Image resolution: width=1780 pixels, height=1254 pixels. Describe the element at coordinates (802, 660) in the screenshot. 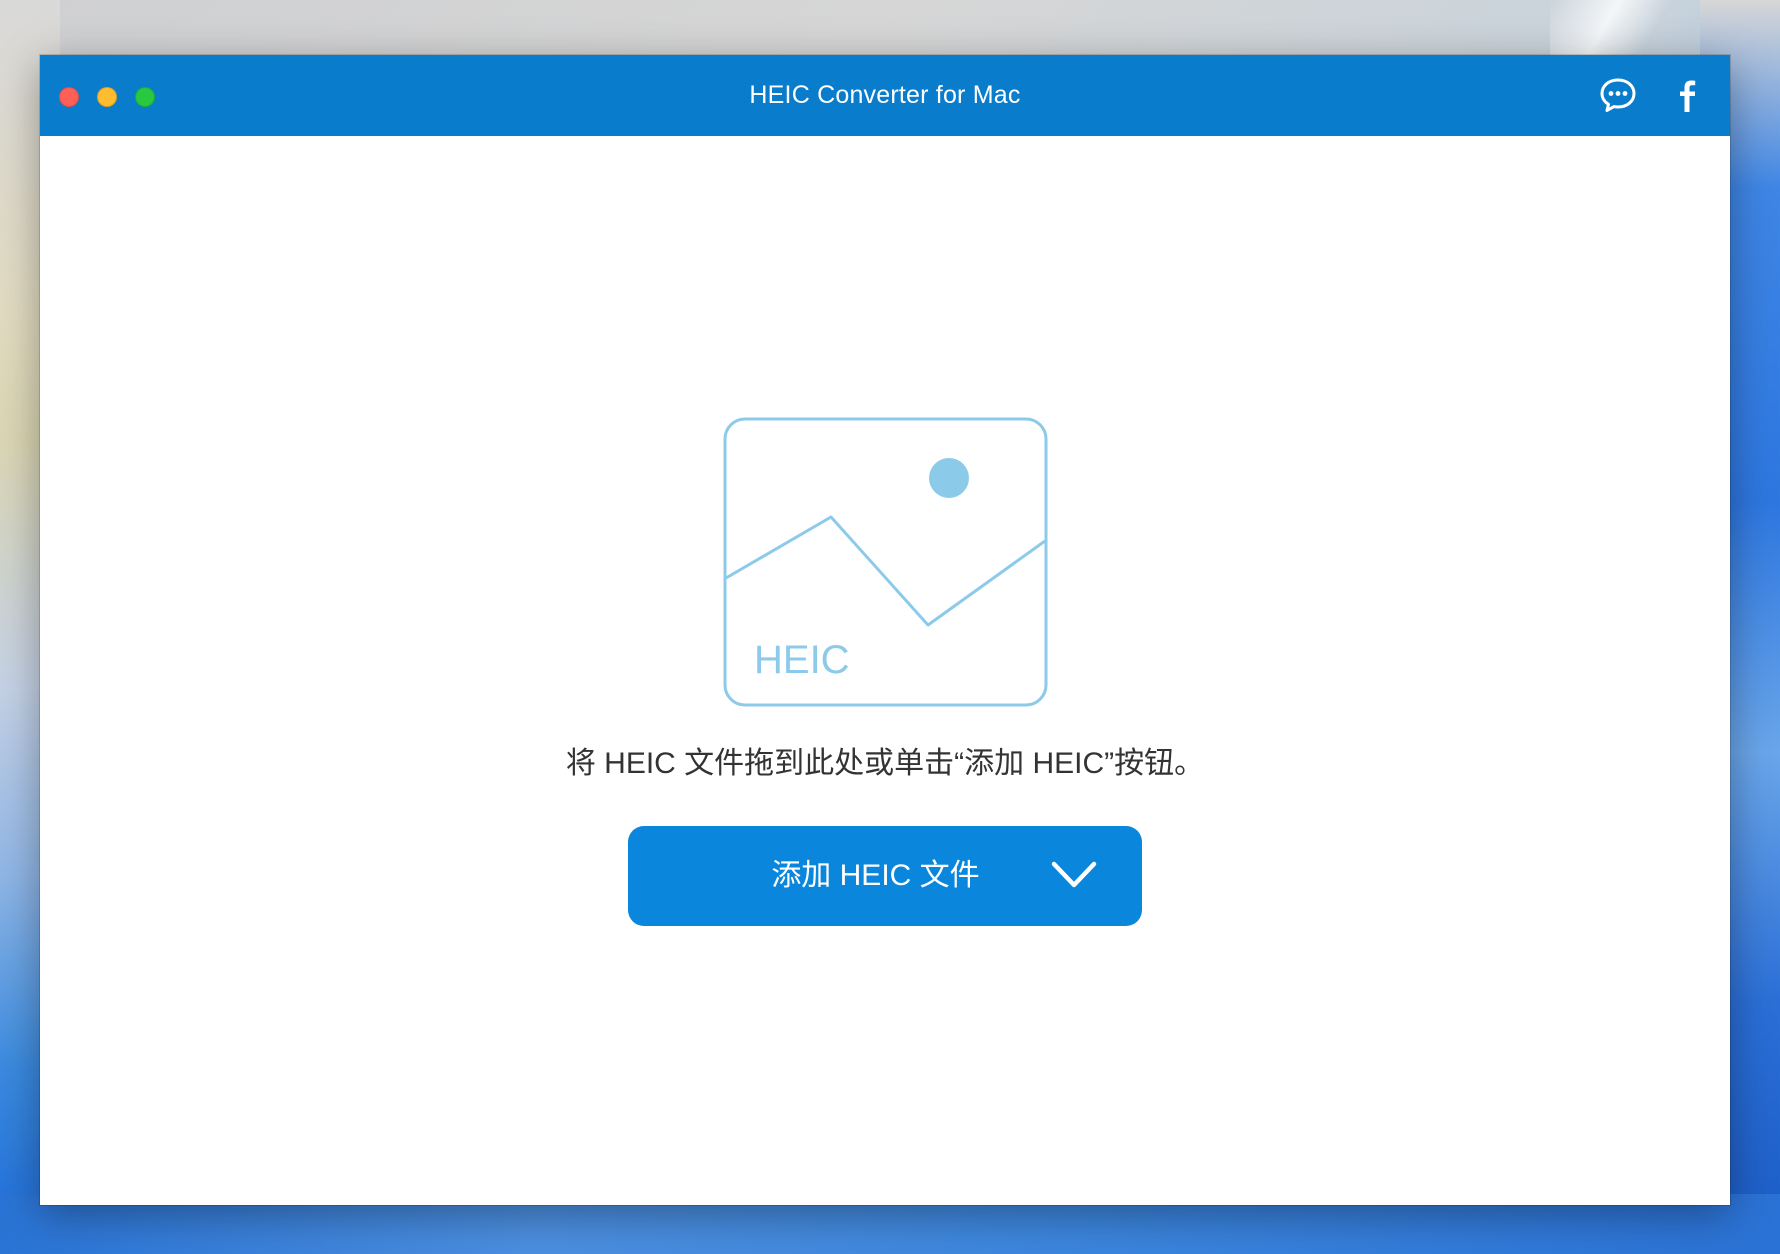

I see `heic-format-label: HEIC` at that location.